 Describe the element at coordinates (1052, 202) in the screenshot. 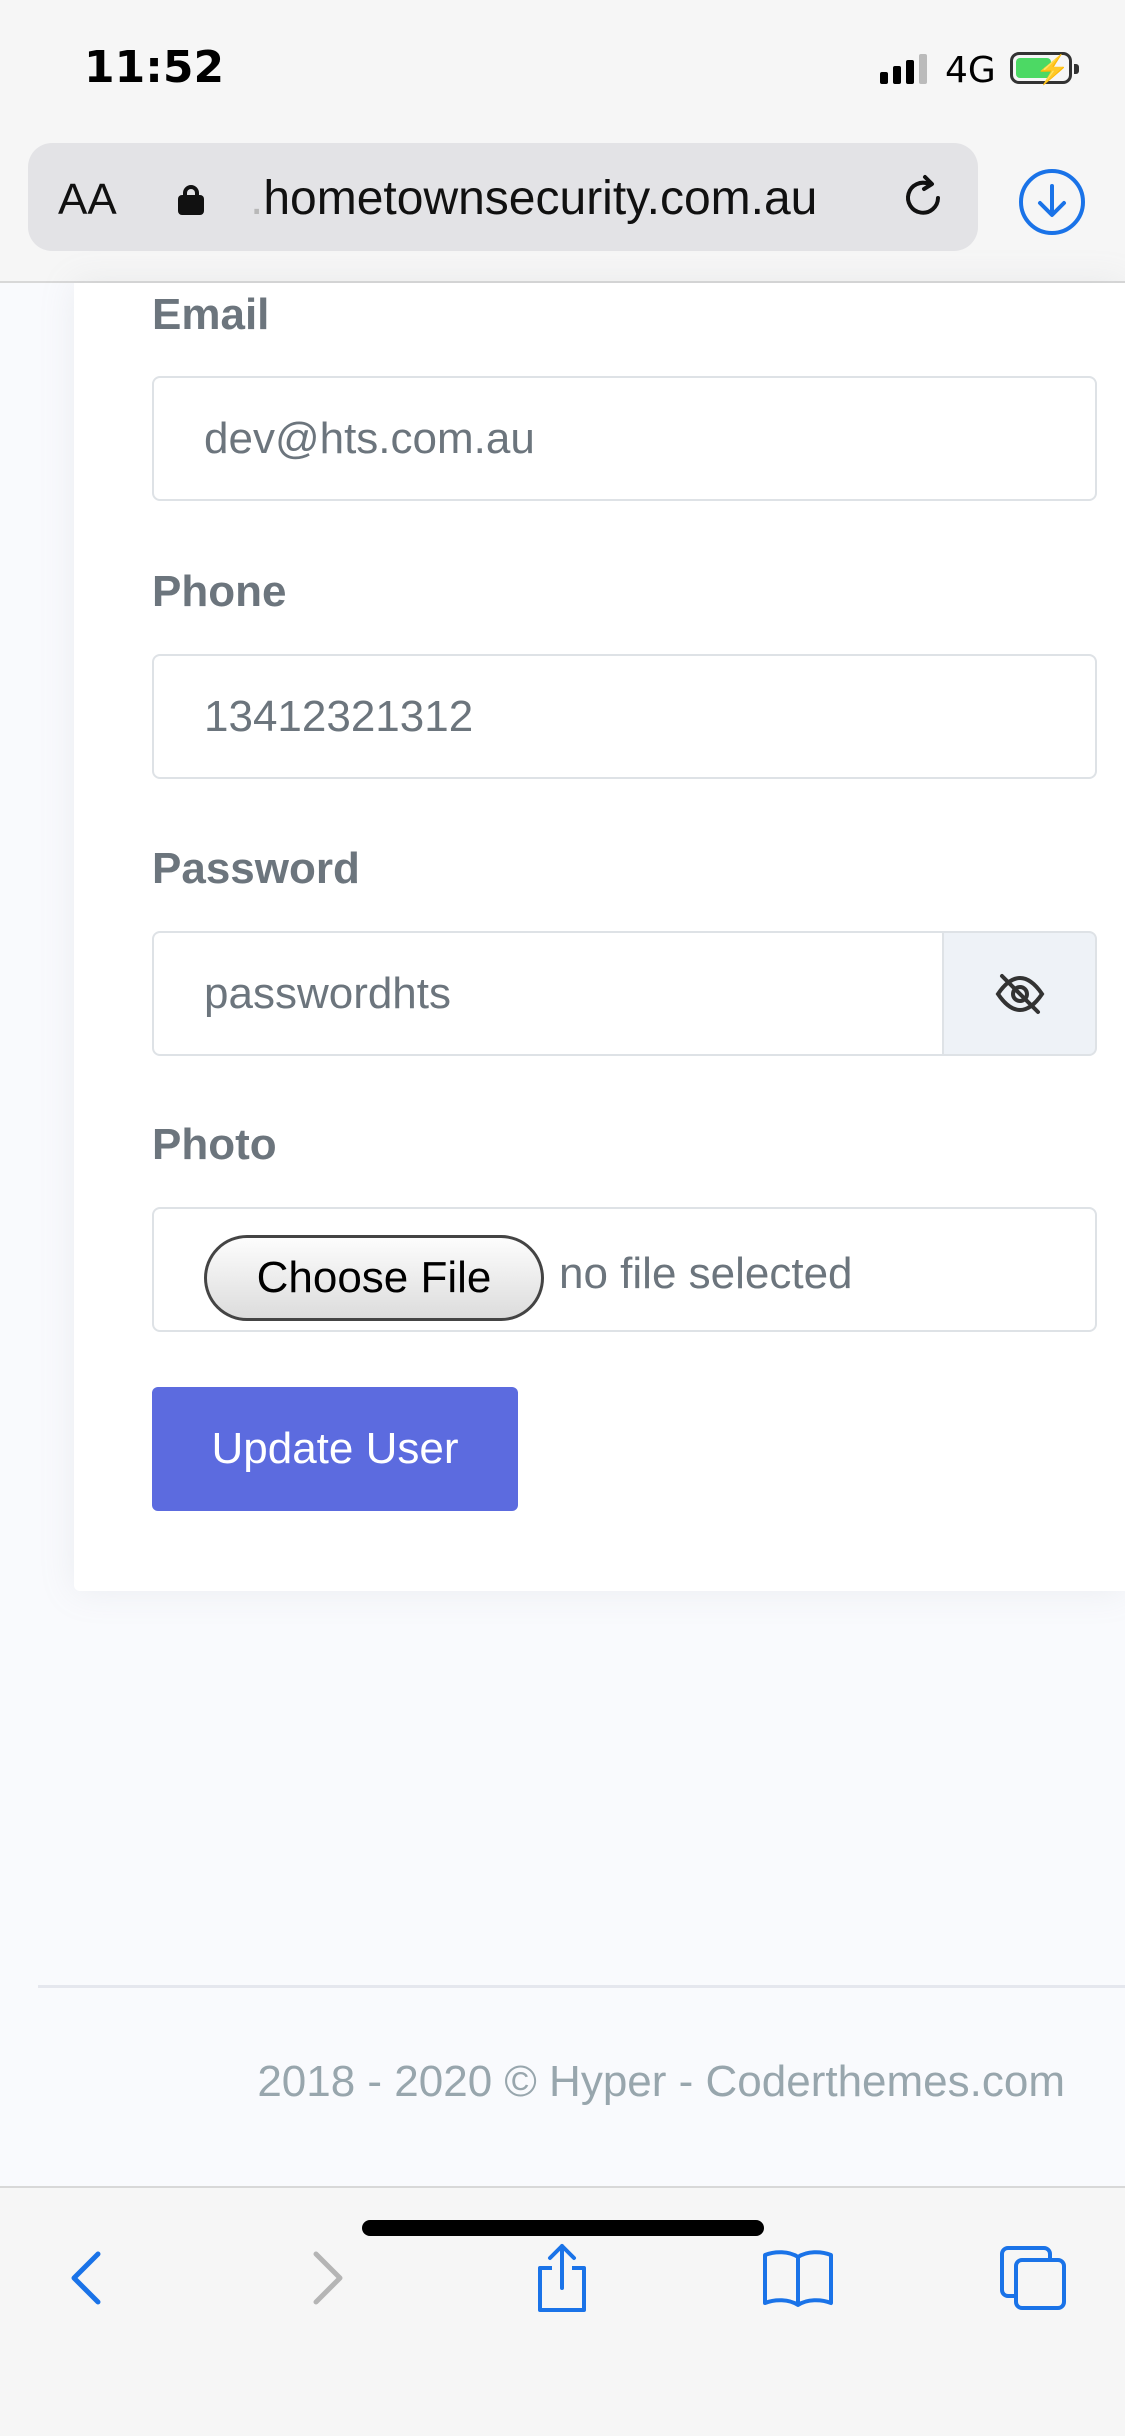

I see `download-icon` at that location.